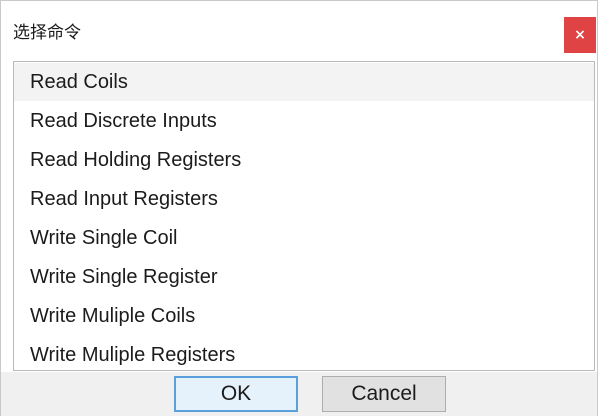 The width and height of the screenshot is (598, 416). I want to click on title-bar: 选择命令 ×, so click(299, 31).